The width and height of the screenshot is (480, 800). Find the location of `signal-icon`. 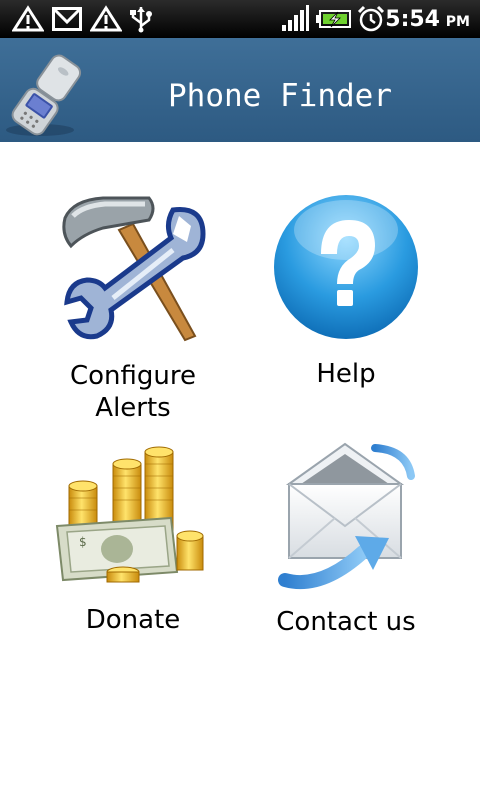

signal-icon is located at coordinates (295, 18).